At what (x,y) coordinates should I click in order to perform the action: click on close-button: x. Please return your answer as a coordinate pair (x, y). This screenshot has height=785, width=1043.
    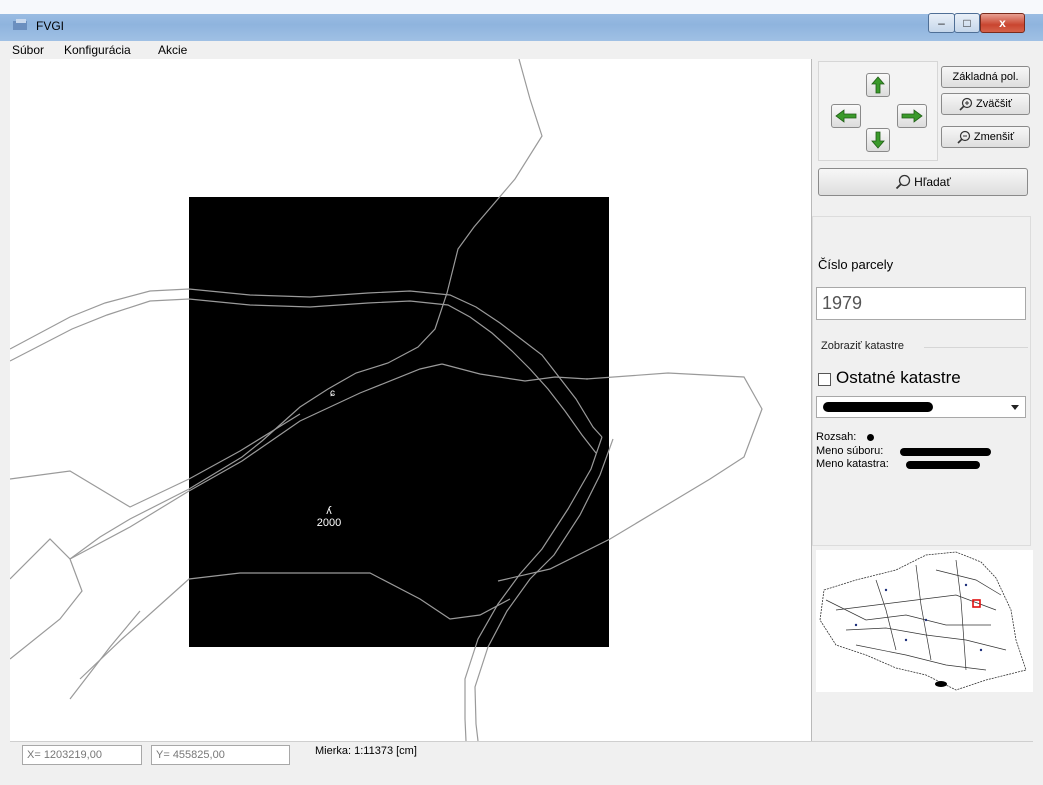
    Looking at the image, I should click on (1002, 23).